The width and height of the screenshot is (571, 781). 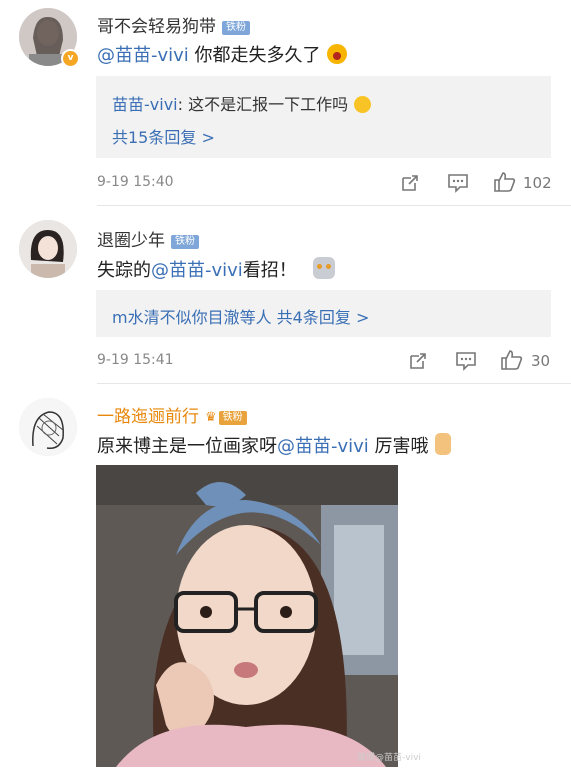 I want to click on reply-author: 苗苗-vivi, so click(x=145, y=104).